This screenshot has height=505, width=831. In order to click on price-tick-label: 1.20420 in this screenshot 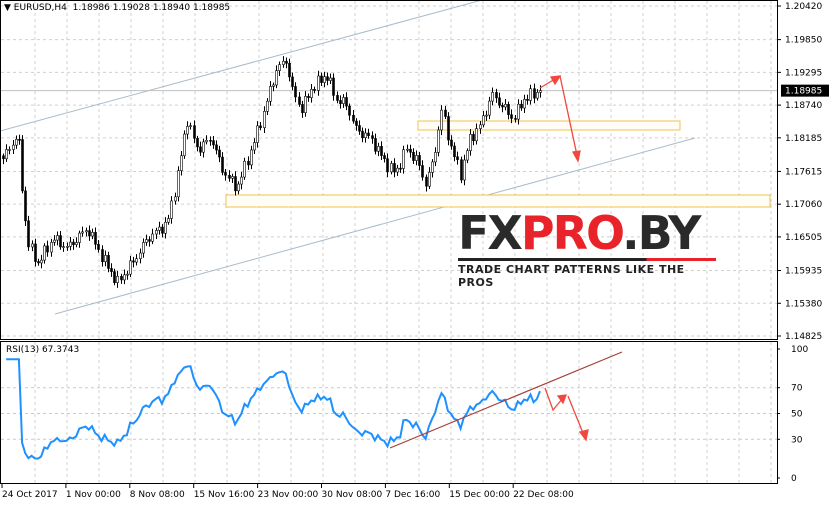, I will do `click(803, 7)`.